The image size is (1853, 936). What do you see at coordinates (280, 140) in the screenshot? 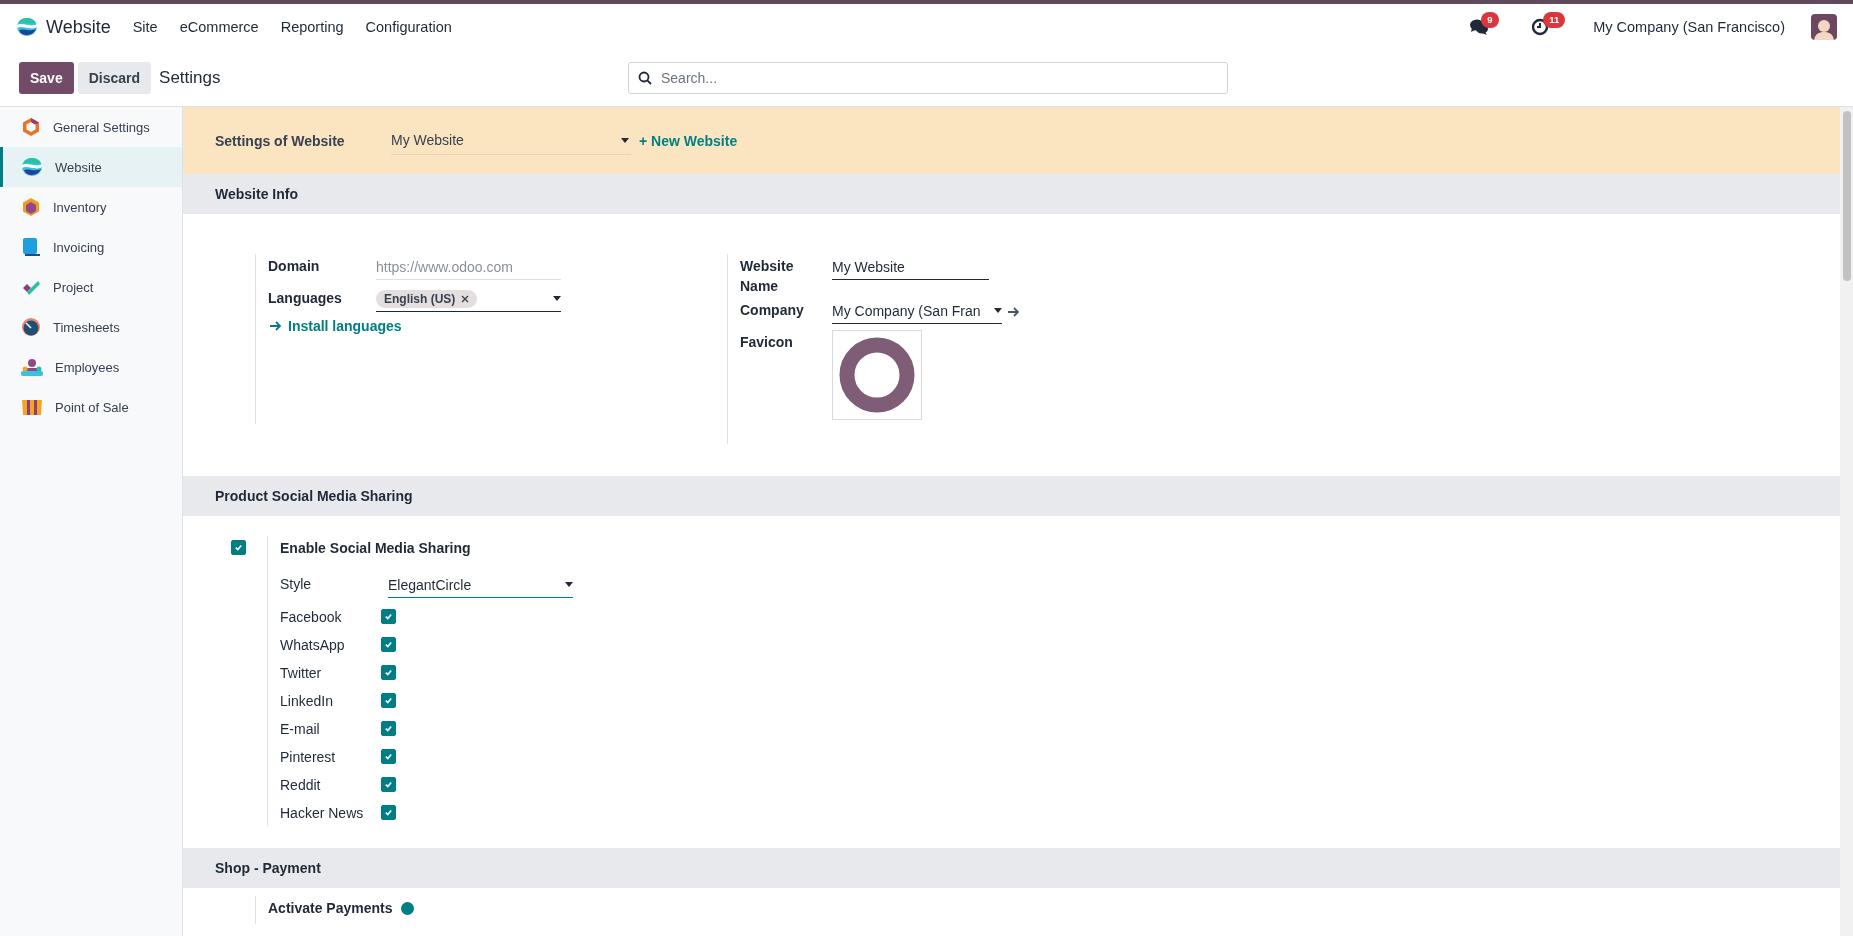
I see `field-label: Settings of Website` at bounding box center [280, 140].